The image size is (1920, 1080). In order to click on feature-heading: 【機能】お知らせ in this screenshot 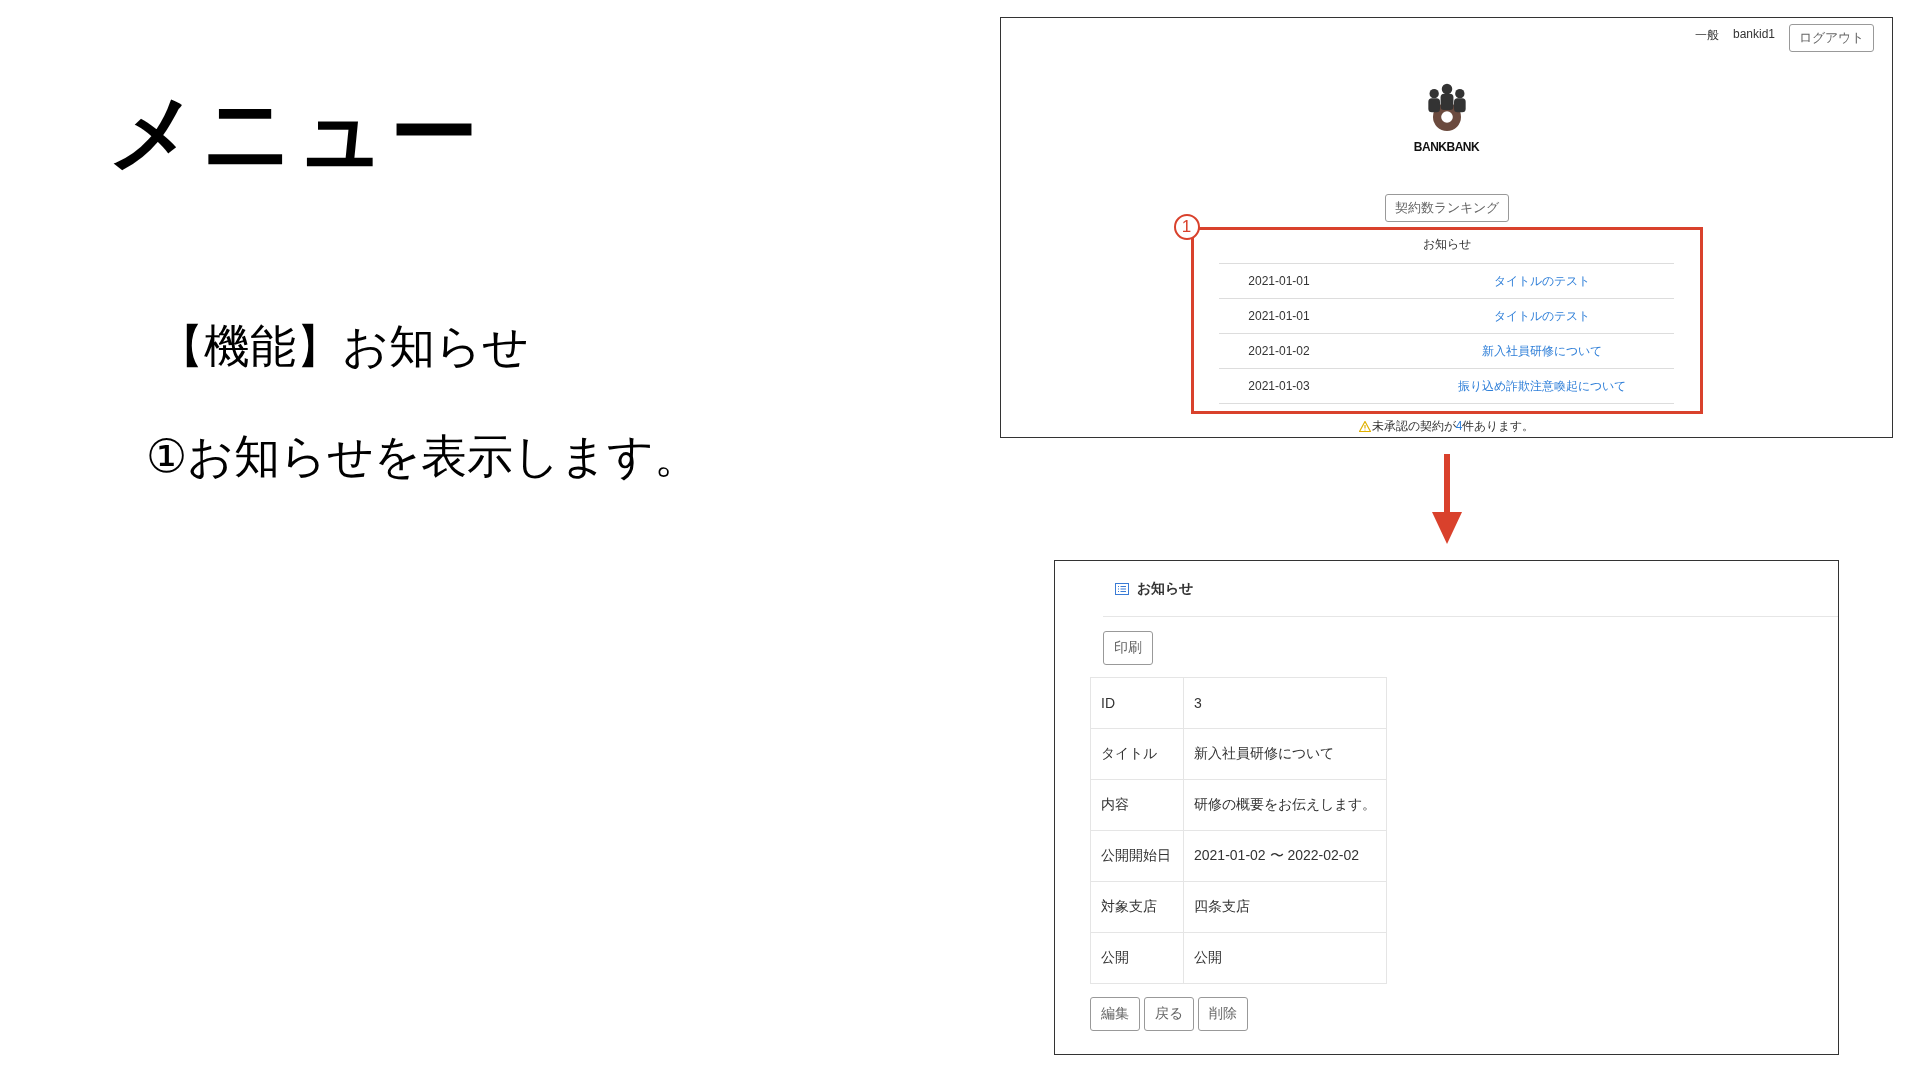, I will do `click(344, 346)`.